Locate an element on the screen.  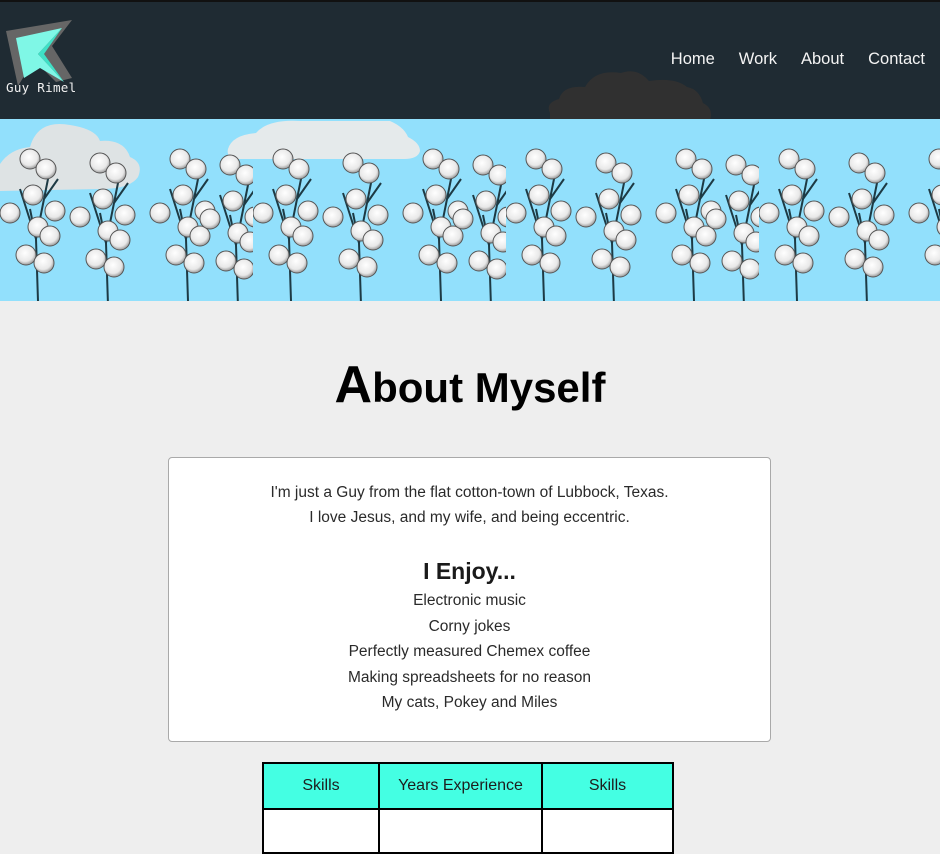
nav-work: Work is located at coordinates (758, 59).